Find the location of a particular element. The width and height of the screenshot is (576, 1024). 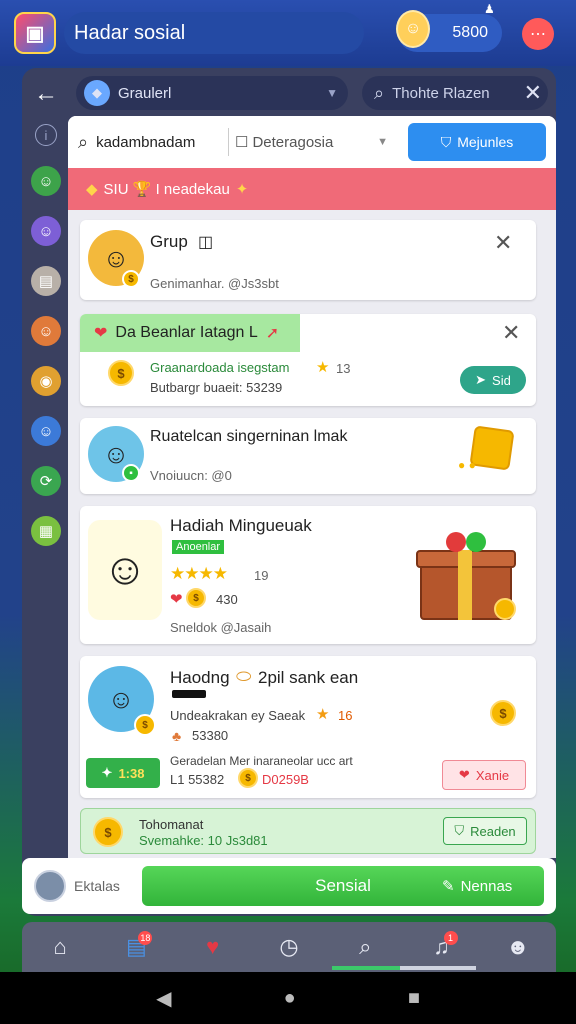

rating-value: 19 is located at coordinates (261, 575).